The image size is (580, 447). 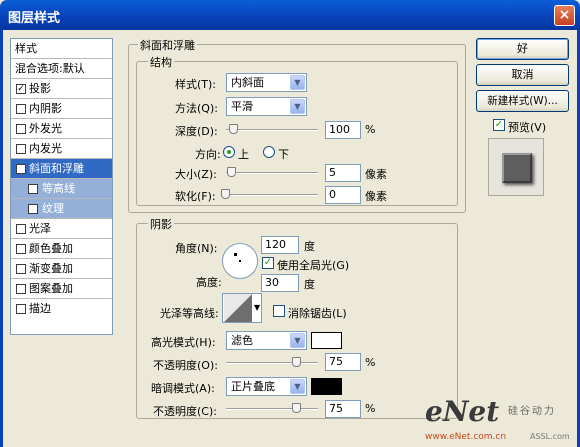 I want to click on sidebar-item-satin: 光泽, so click(x=61, y=229).